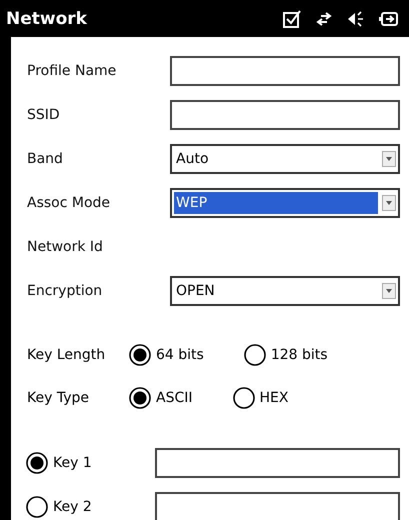  Describe the element at coordinates (324, 19) in the screenshot. I see `connection-arrows-icon` at that location.